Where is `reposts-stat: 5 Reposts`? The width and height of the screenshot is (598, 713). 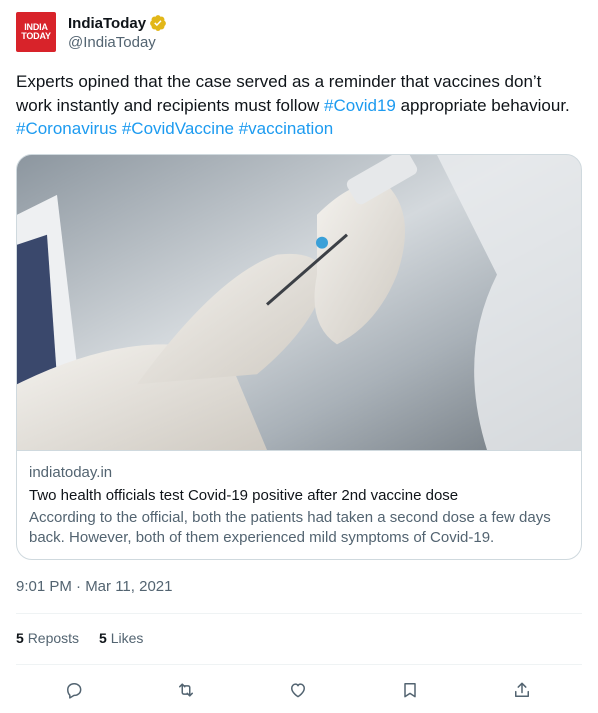 reposts-stat: 5 Reposts is located at coordinates (47, 638).